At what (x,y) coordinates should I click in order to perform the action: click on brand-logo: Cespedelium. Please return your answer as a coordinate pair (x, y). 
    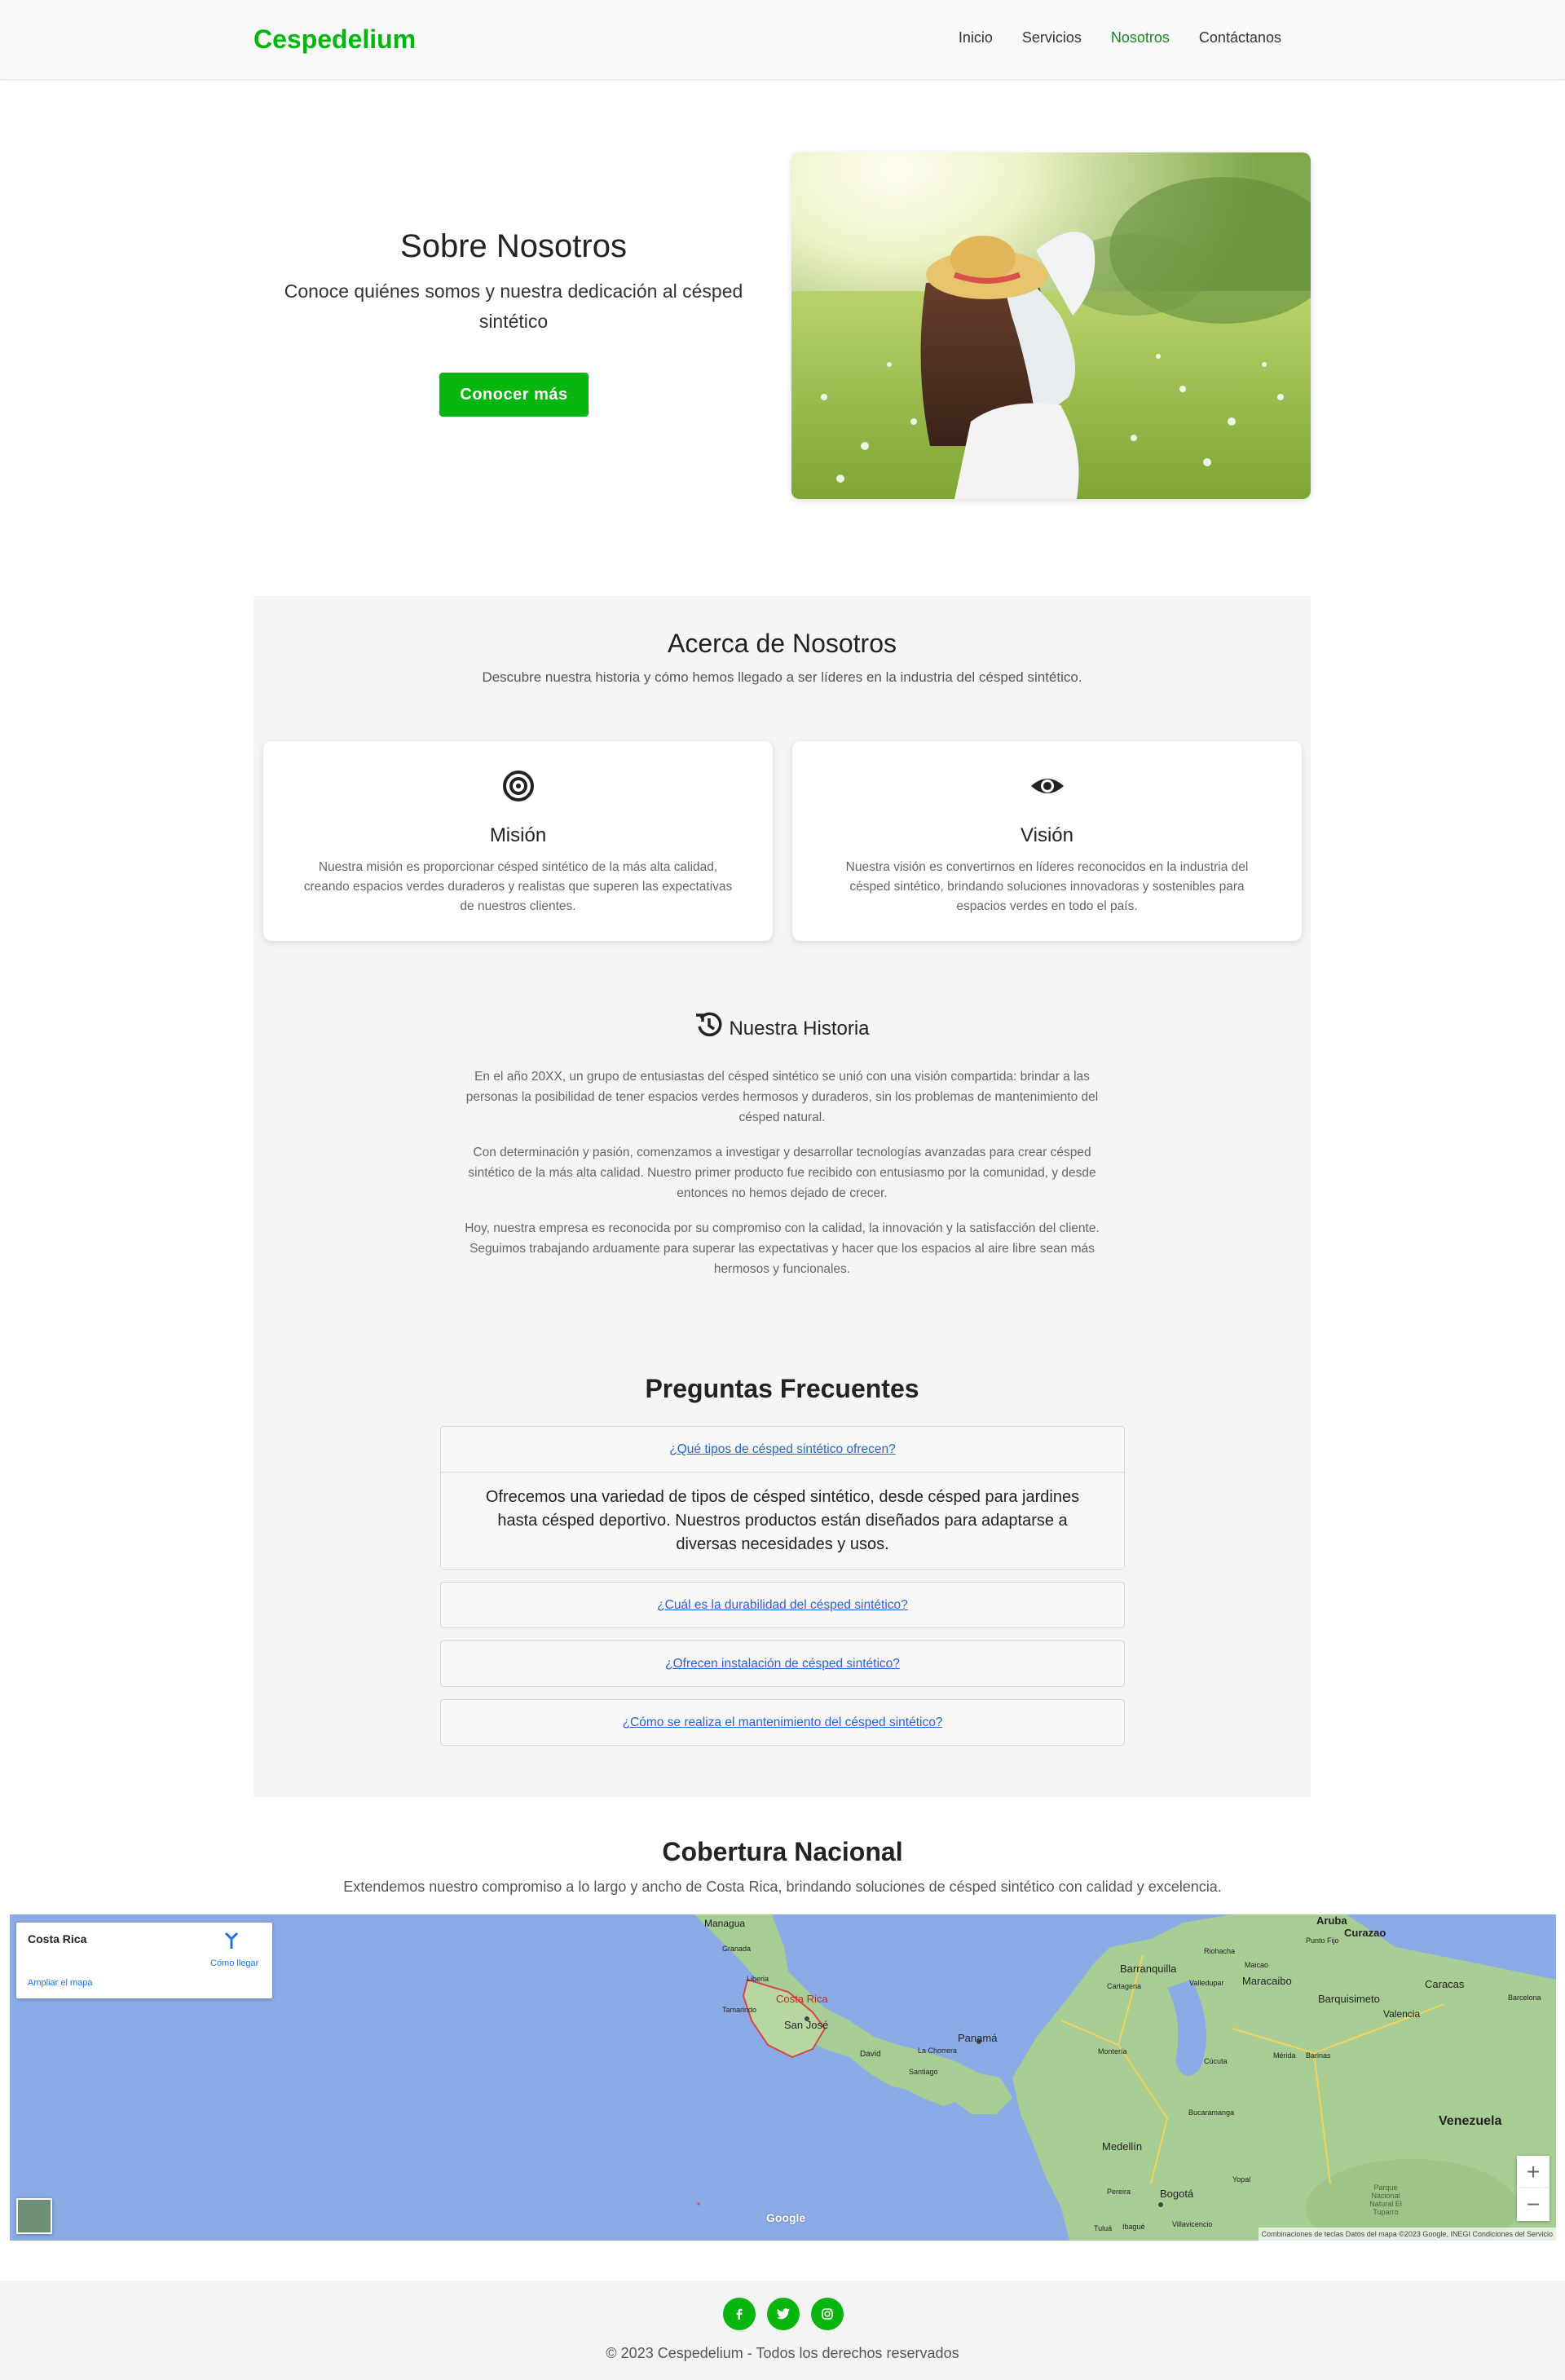
    Looking at the image, I should click on (334, 40).